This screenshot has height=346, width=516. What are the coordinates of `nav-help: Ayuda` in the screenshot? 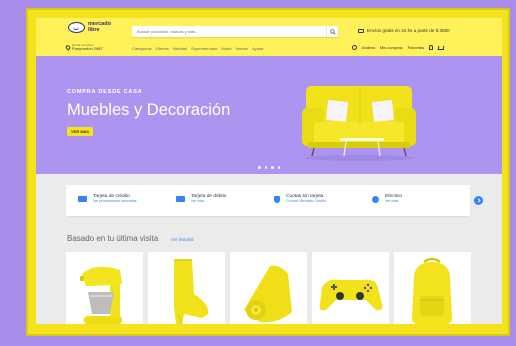 It's located at (257, 48).